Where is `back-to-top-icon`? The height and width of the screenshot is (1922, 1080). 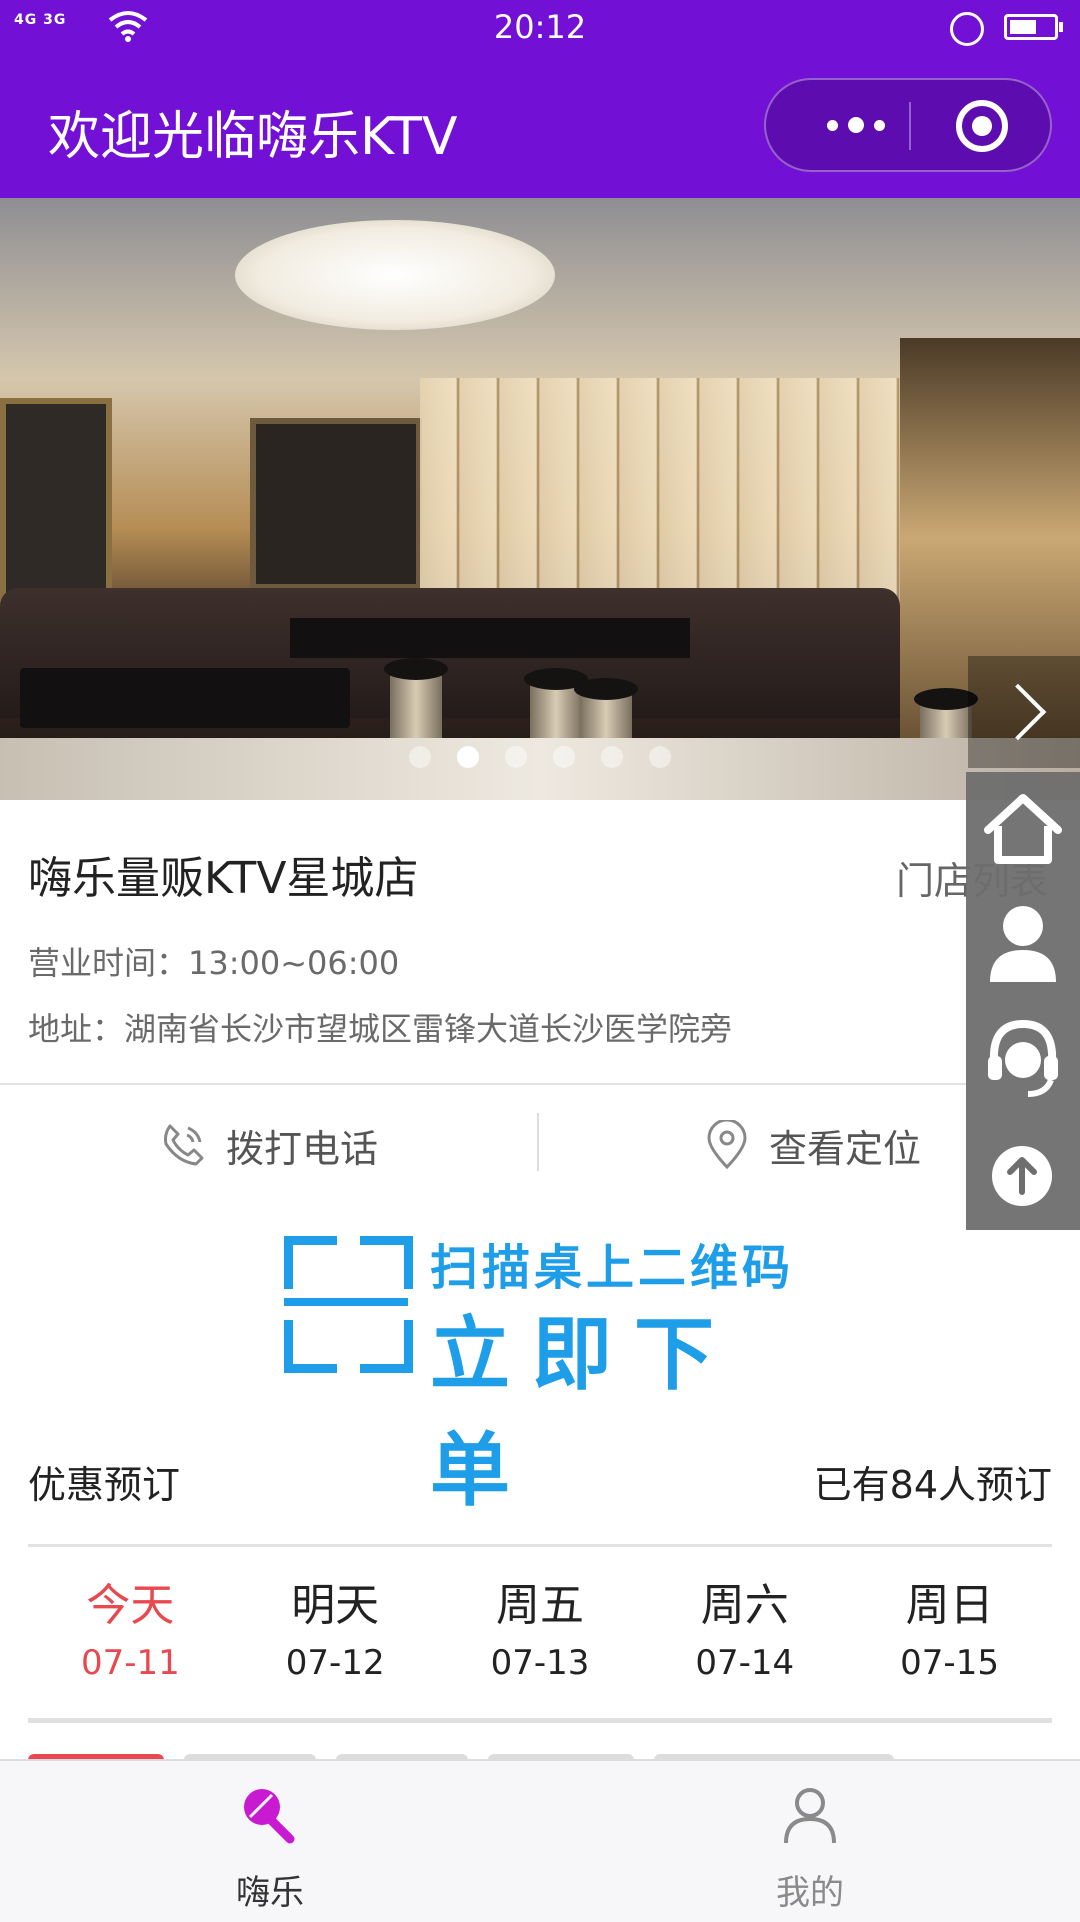
back-to-top-icon is located at coordinates (1023, 1171).